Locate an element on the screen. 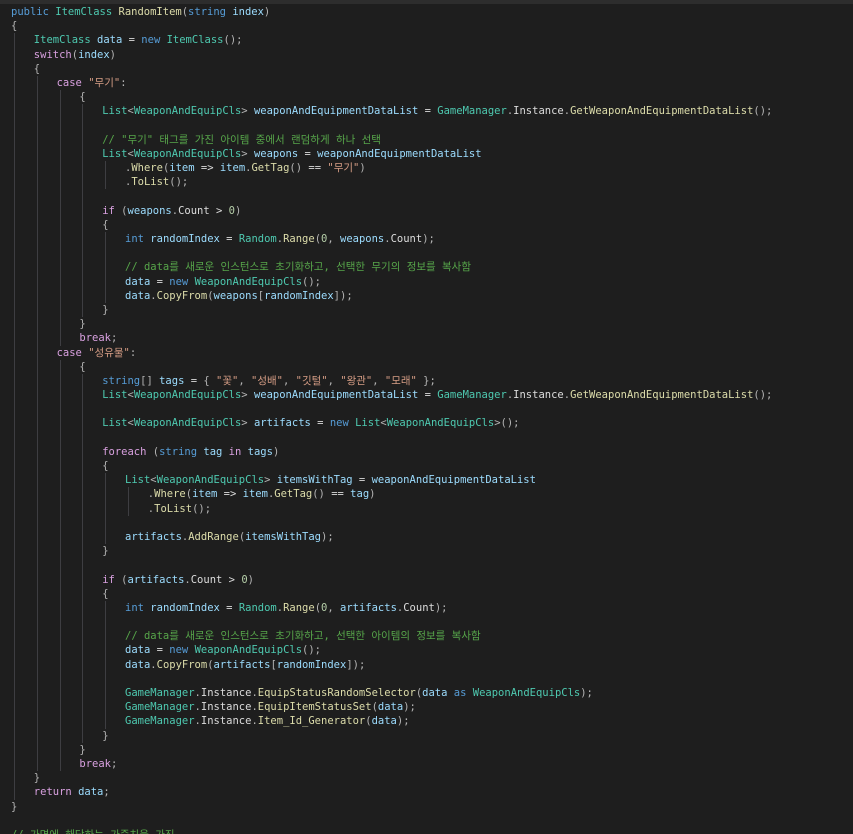 This screenshot has height=834, width=853. code-line: switch(index) is located at coordinates (426, 54).